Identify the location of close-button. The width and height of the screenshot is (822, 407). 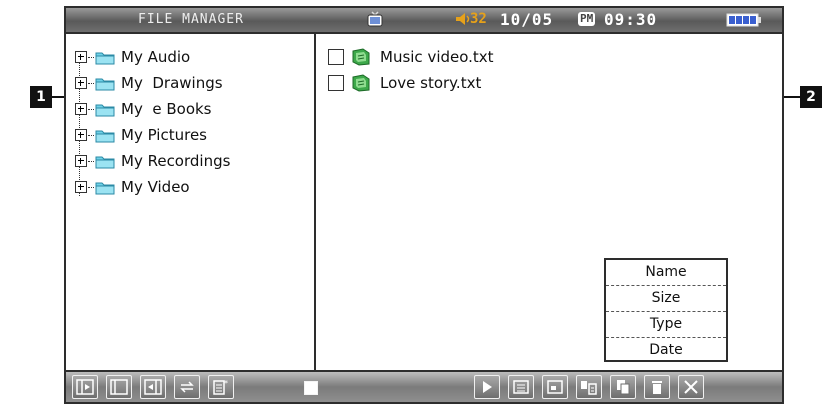
(691, 387).